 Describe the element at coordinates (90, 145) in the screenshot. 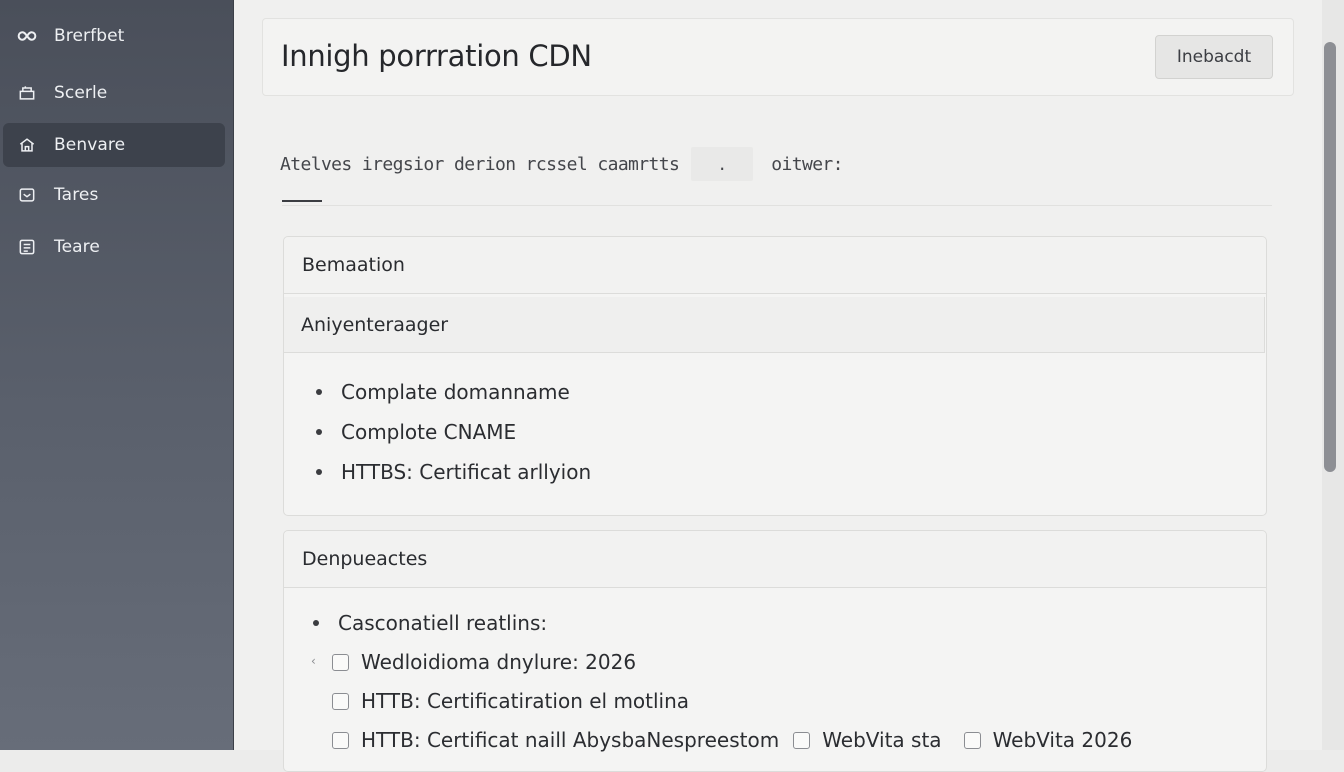

I see `sidebar-item-label: Benvare` at that location.